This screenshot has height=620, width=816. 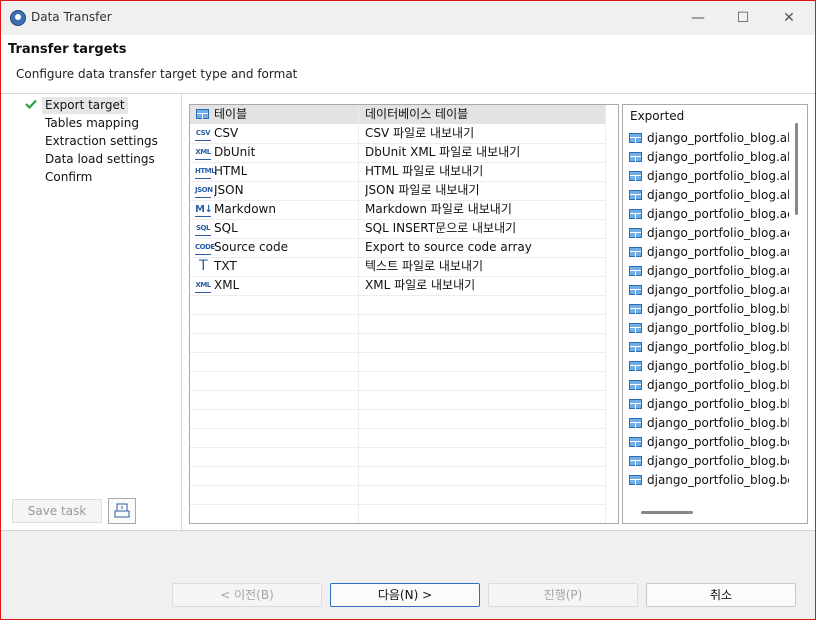 What do you see at coordinates (448, 247) in the screenshot?
I see `format-description: Export to source code array` at bounding box center [448, 247].